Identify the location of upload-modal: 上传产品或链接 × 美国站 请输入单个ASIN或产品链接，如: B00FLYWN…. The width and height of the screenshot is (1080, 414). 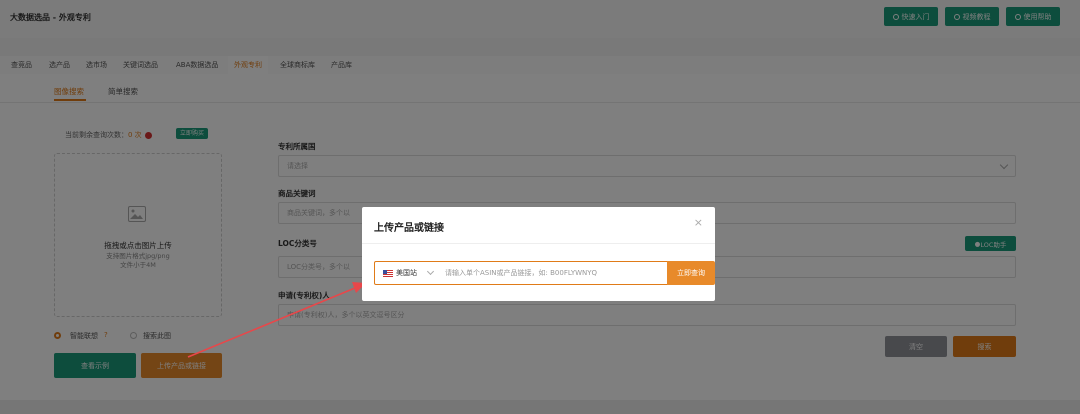
(538, 254).